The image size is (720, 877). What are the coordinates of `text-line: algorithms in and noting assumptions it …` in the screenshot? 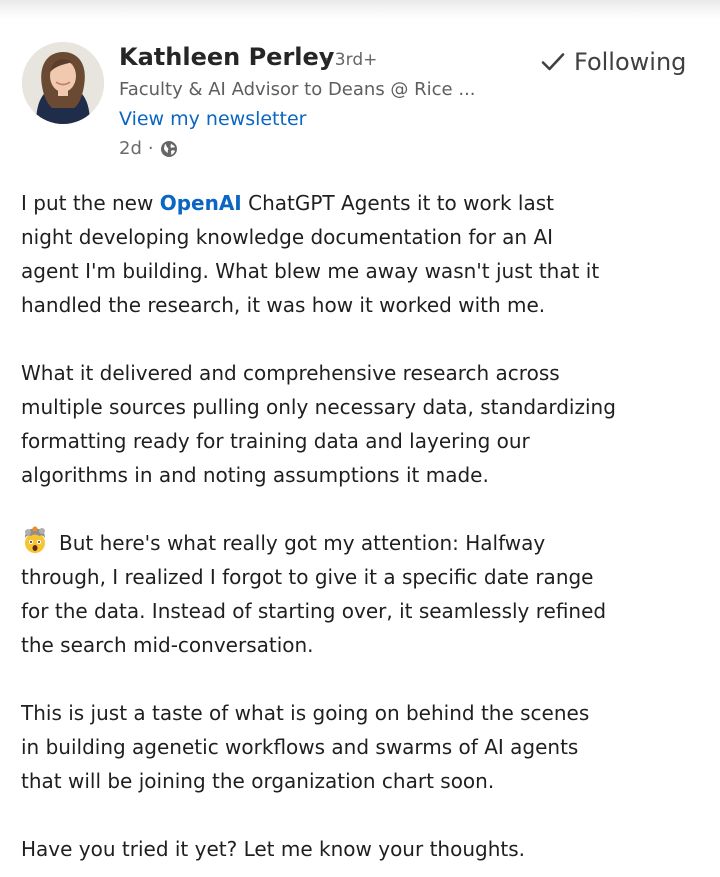 It's located at (255, 475).